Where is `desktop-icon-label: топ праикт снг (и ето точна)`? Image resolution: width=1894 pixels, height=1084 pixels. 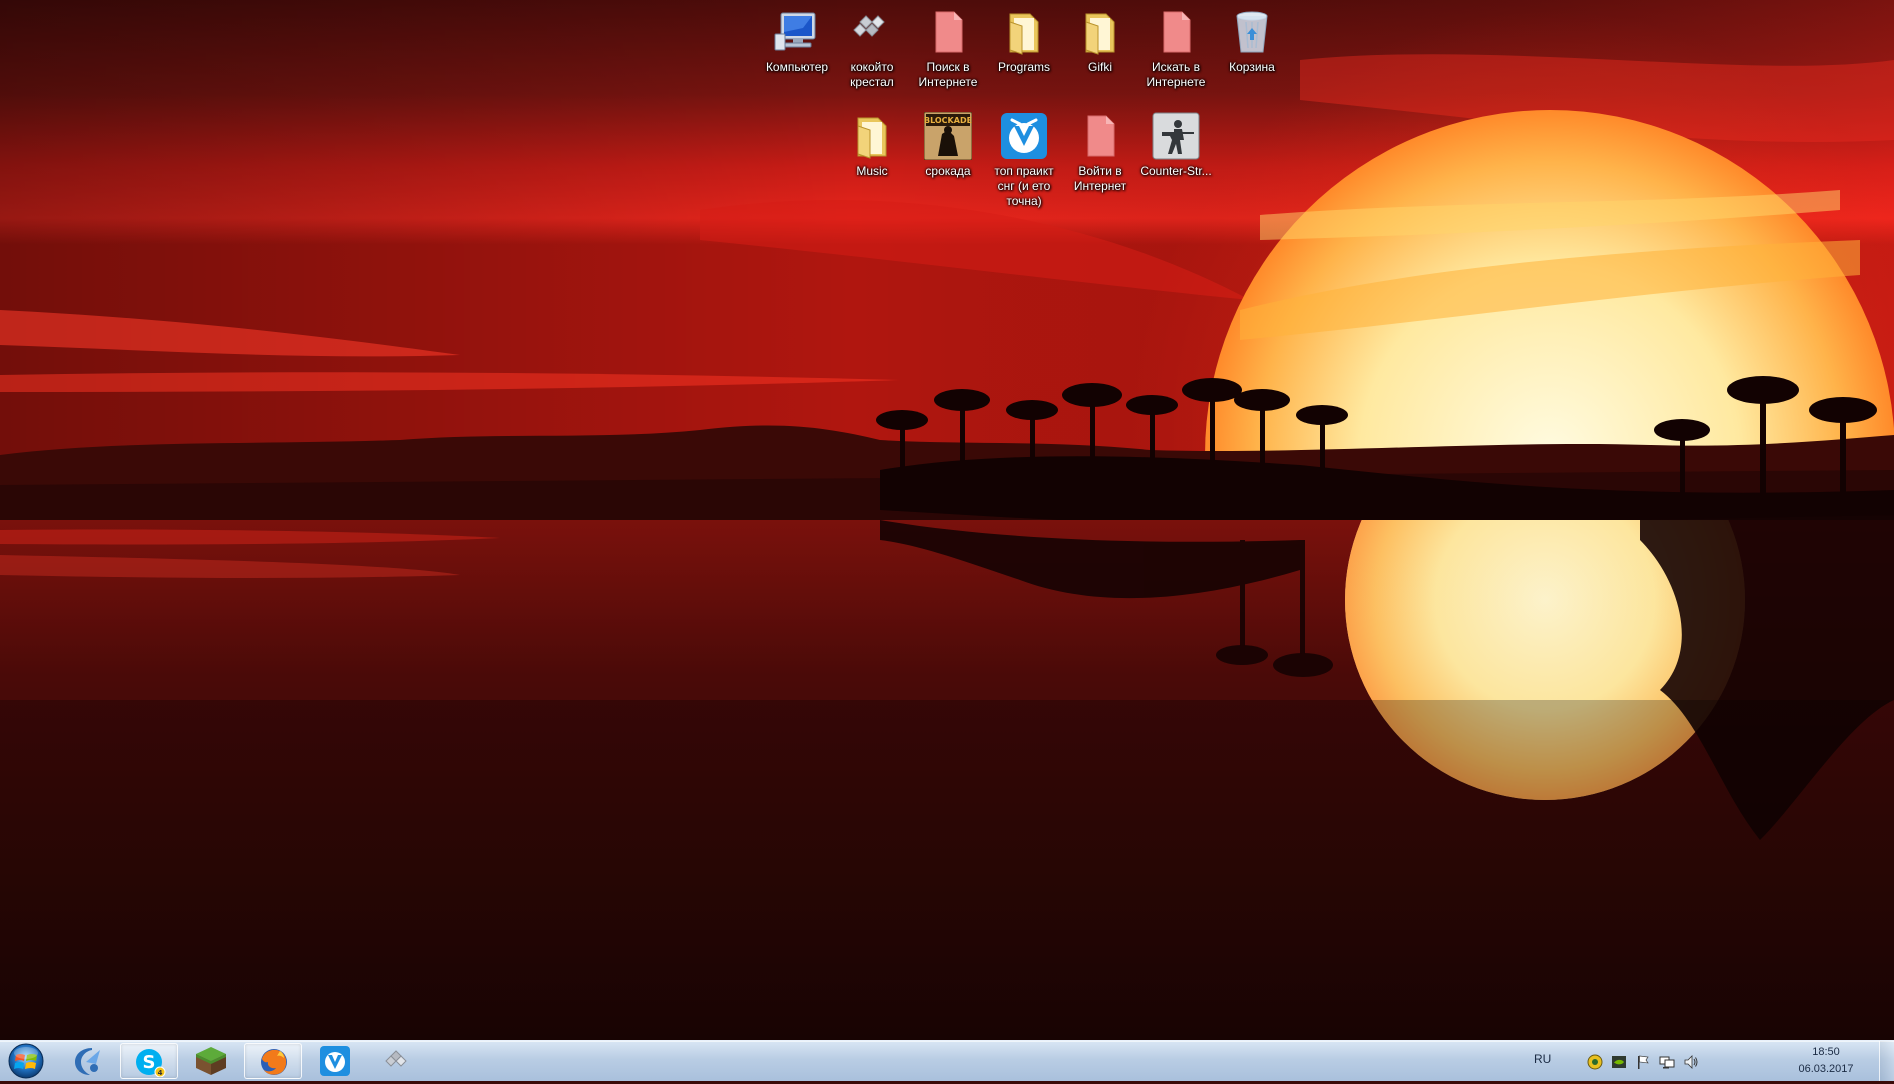
desktop-icon-label: топ праикт снг (и ето точна) is located at coordinates (1024, 186).